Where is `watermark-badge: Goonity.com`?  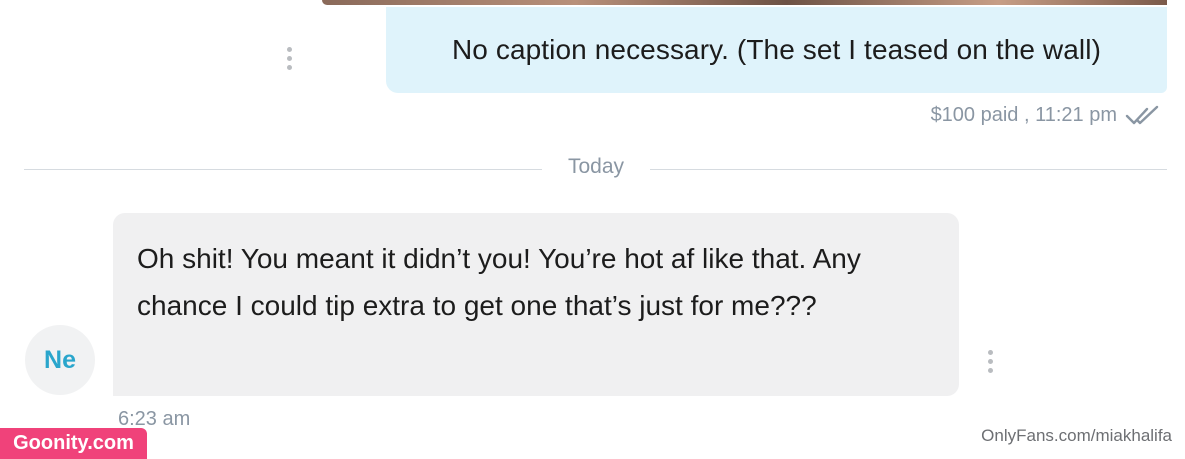 watermark-badge: Goonity.com is located at coordinates (73, 443).